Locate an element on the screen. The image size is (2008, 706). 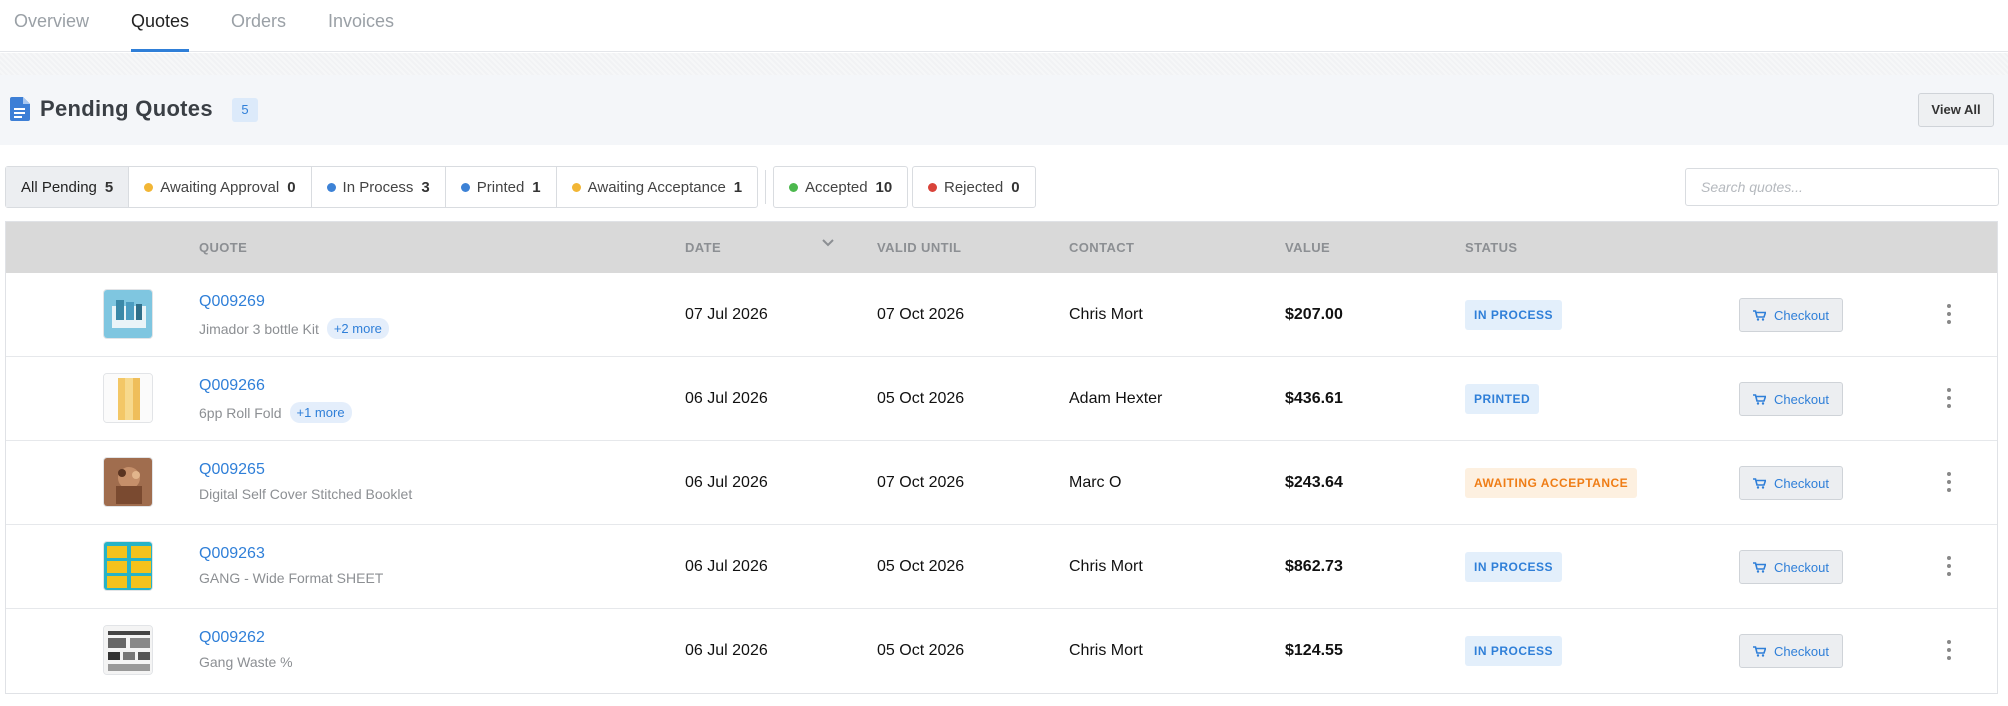
filter-label: In Process is located at coordinates (378, 187).